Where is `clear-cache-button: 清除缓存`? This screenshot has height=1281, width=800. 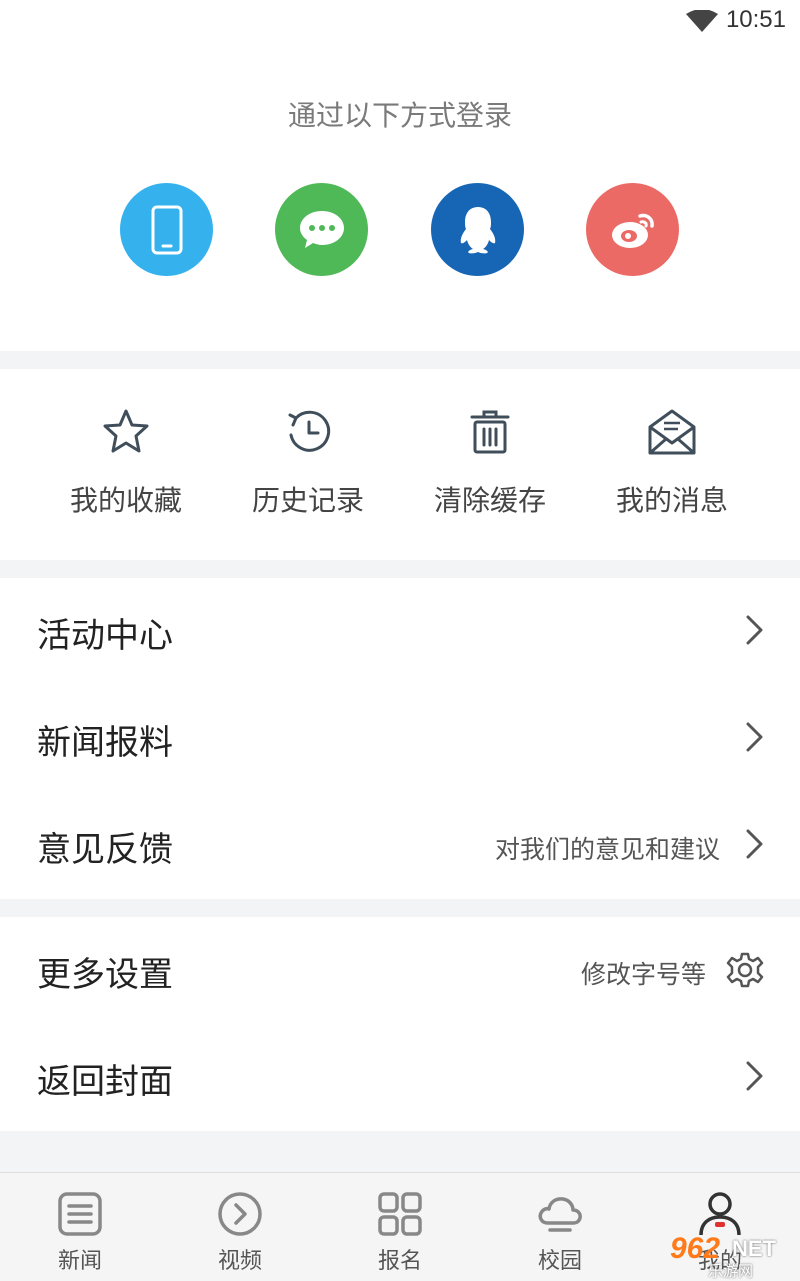 clear-cache-button: 清除缓存 is located at coordinates (490, 463).